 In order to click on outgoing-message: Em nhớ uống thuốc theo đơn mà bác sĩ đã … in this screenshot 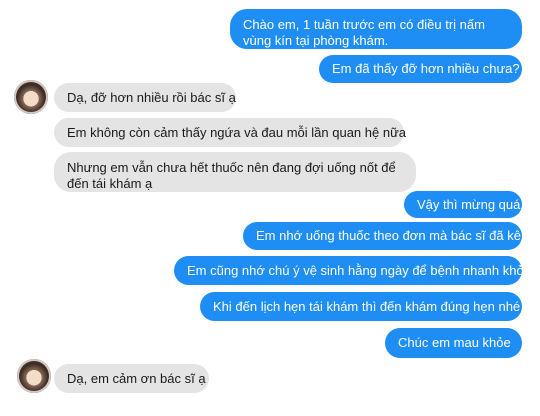, I will do `click(382, 236)`.